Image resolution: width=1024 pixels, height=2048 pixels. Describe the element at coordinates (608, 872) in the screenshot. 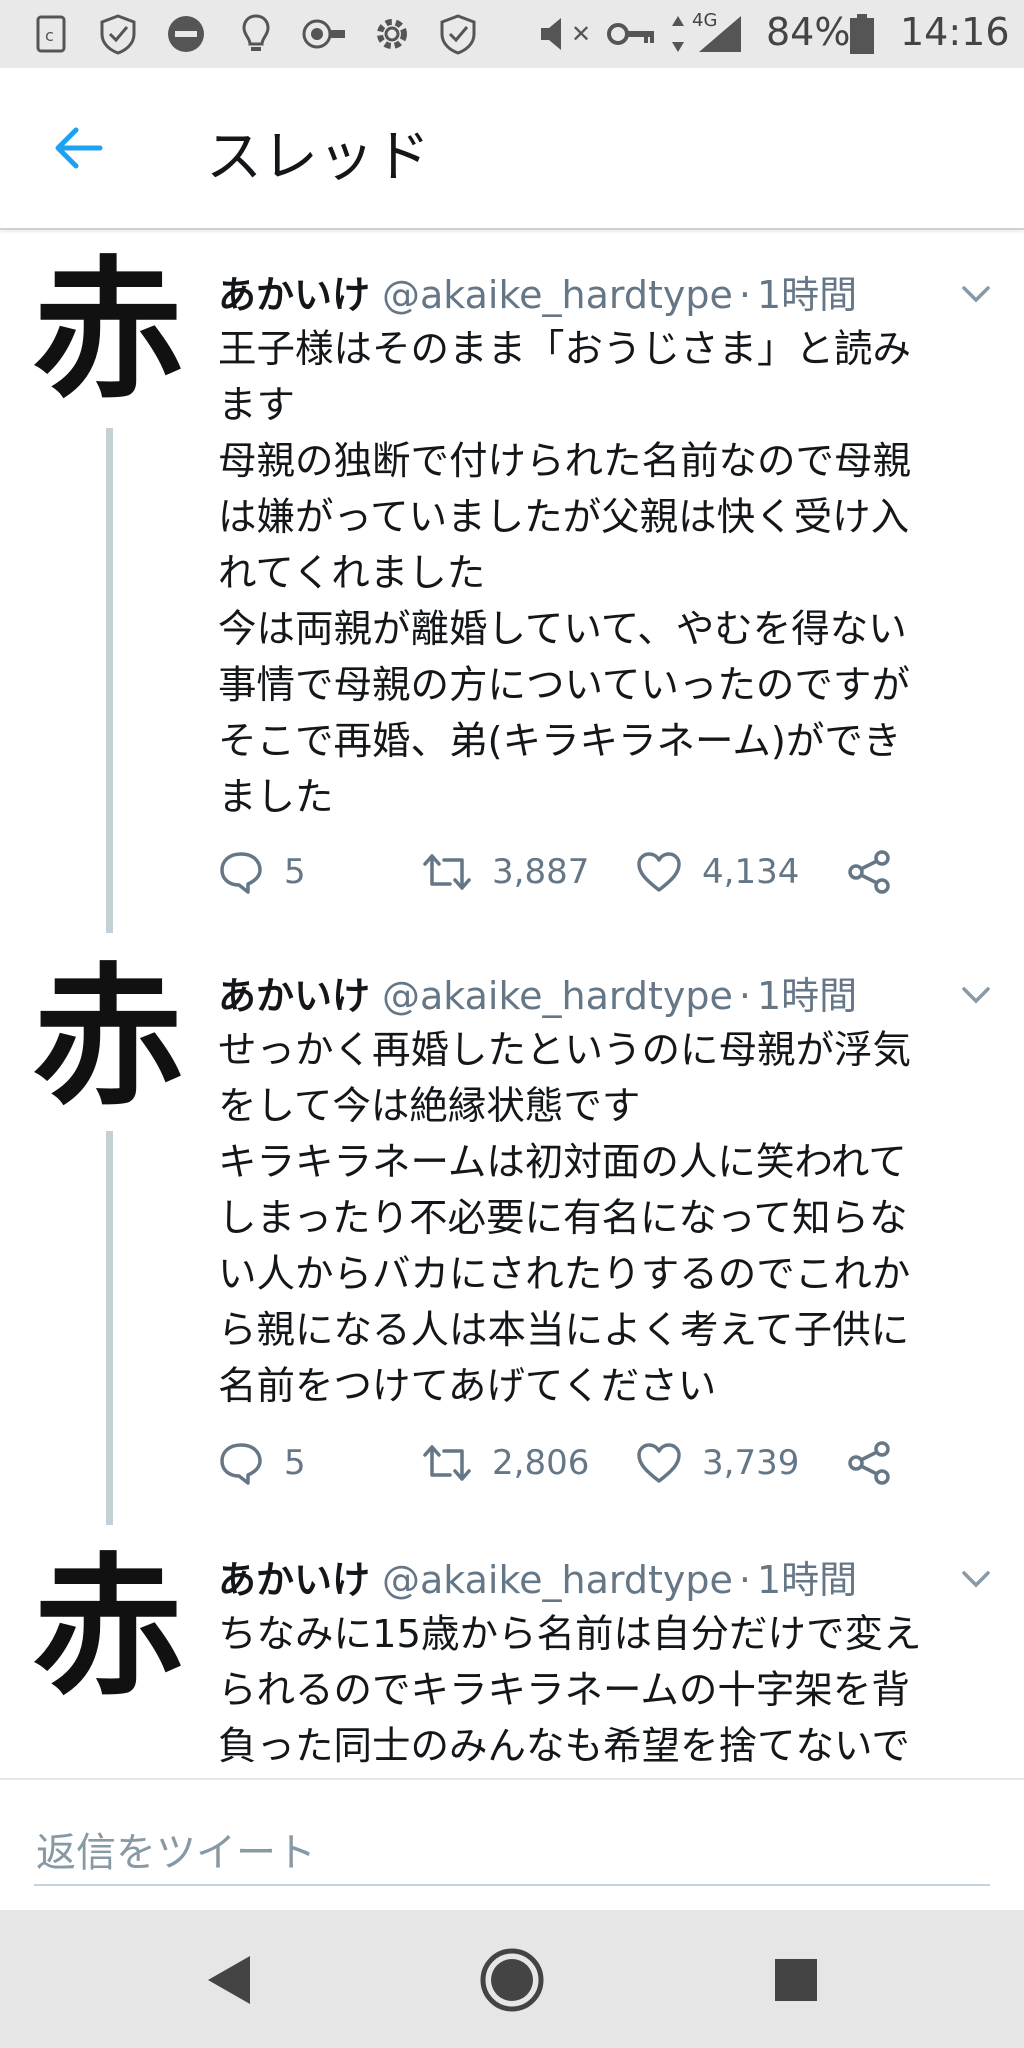

I see `tweet-actions: 5 3,887 4,134` at that location.